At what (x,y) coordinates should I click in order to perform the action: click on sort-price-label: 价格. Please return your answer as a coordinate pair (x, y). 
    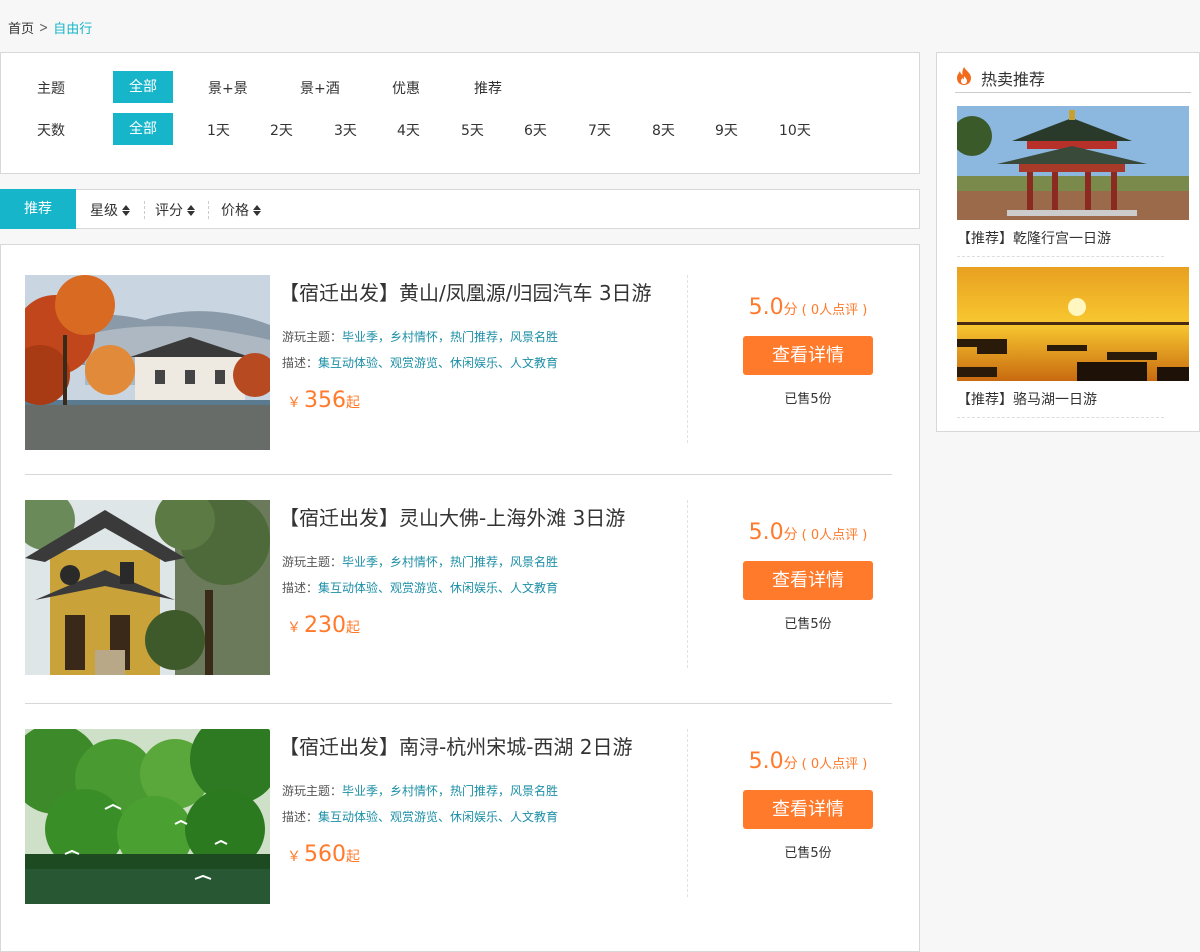
    Looking at the image, I should click on (235, 211).